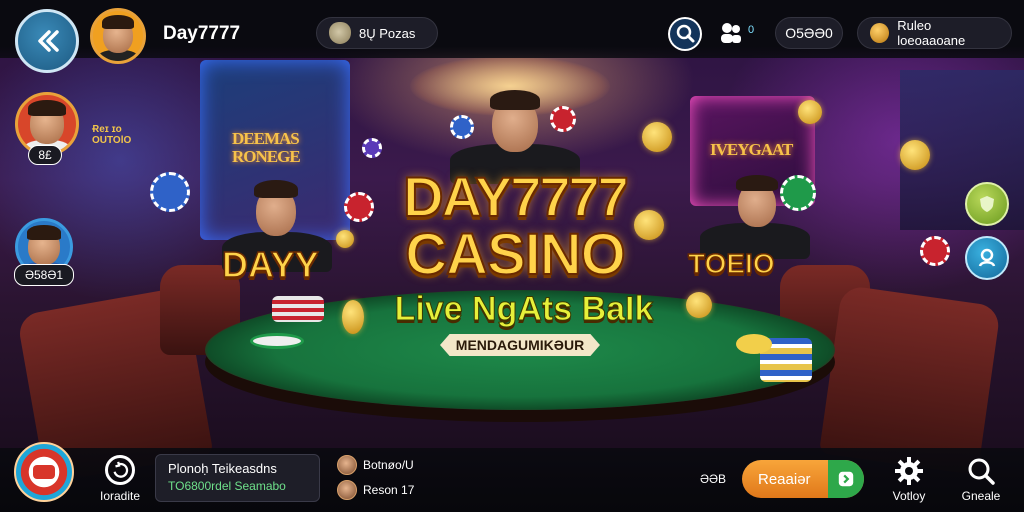 The height and width of the screenshot is (512, 1024). What do you see at coordinates (981, 496) in the screenshot?
I see `search-label: Gneale` at bounding box center [981, 496].